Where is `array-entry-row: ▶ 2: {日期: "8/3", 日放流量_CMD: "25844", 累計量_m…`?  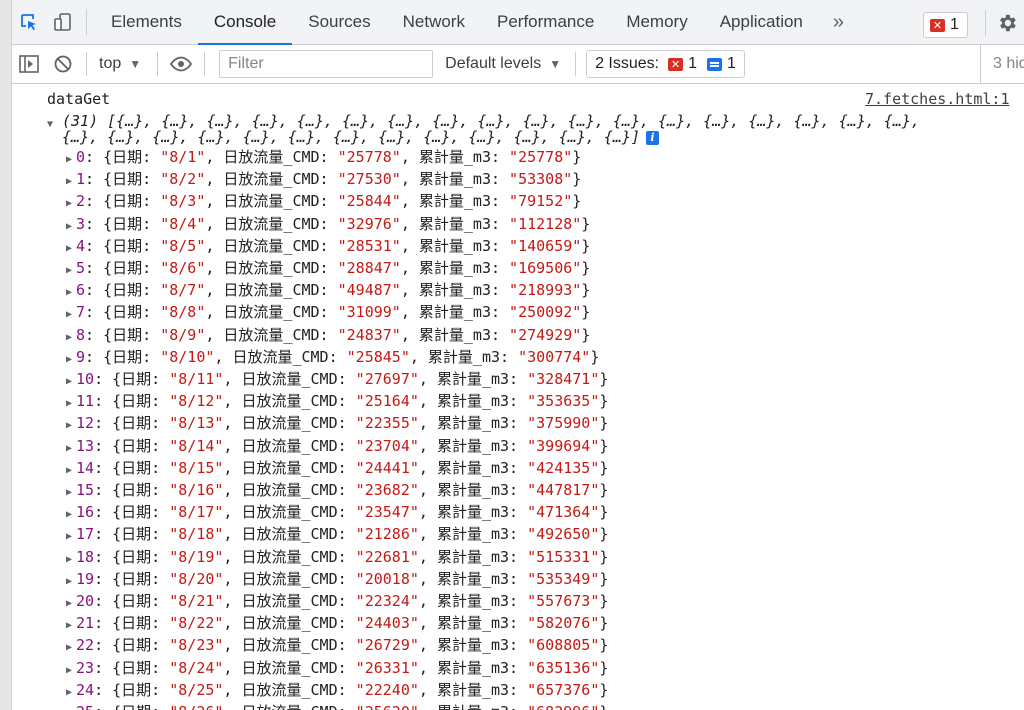
array-entry-row: ▶ 2: {日期: "8/3", 日放流量_CMD: "25844", 累計量_m… is located at coordinates (321, 201).